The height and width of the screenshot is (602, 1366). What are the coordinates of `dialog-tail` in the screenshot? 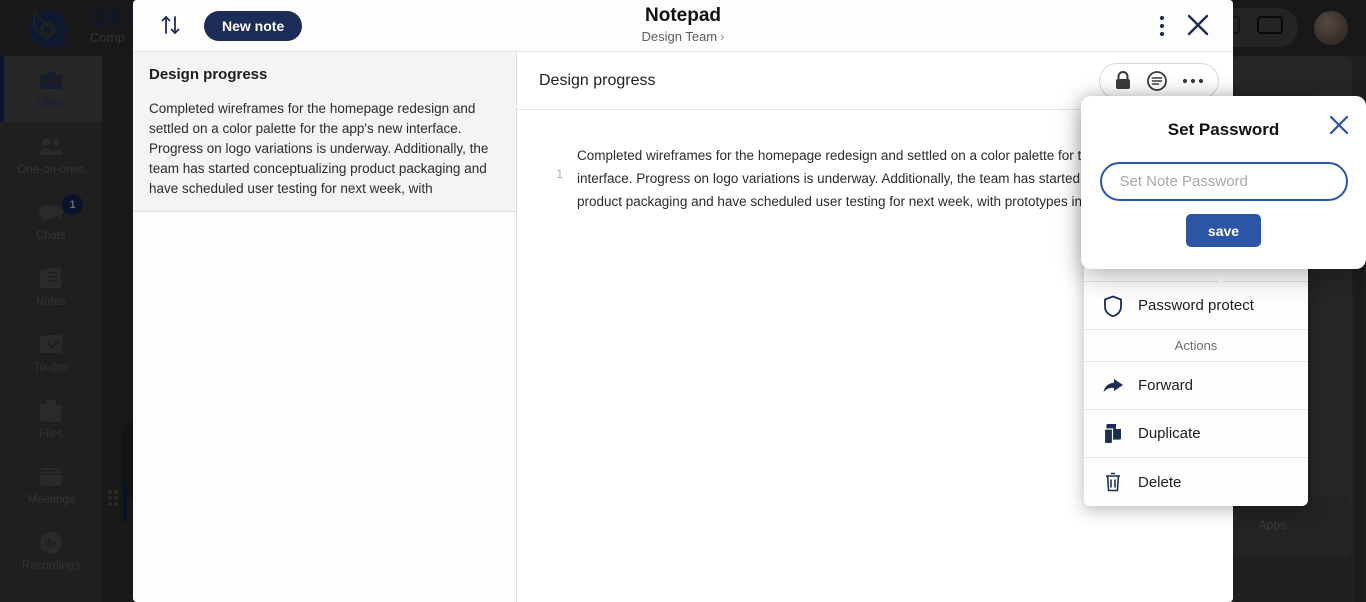 It's located at (1221, 276).